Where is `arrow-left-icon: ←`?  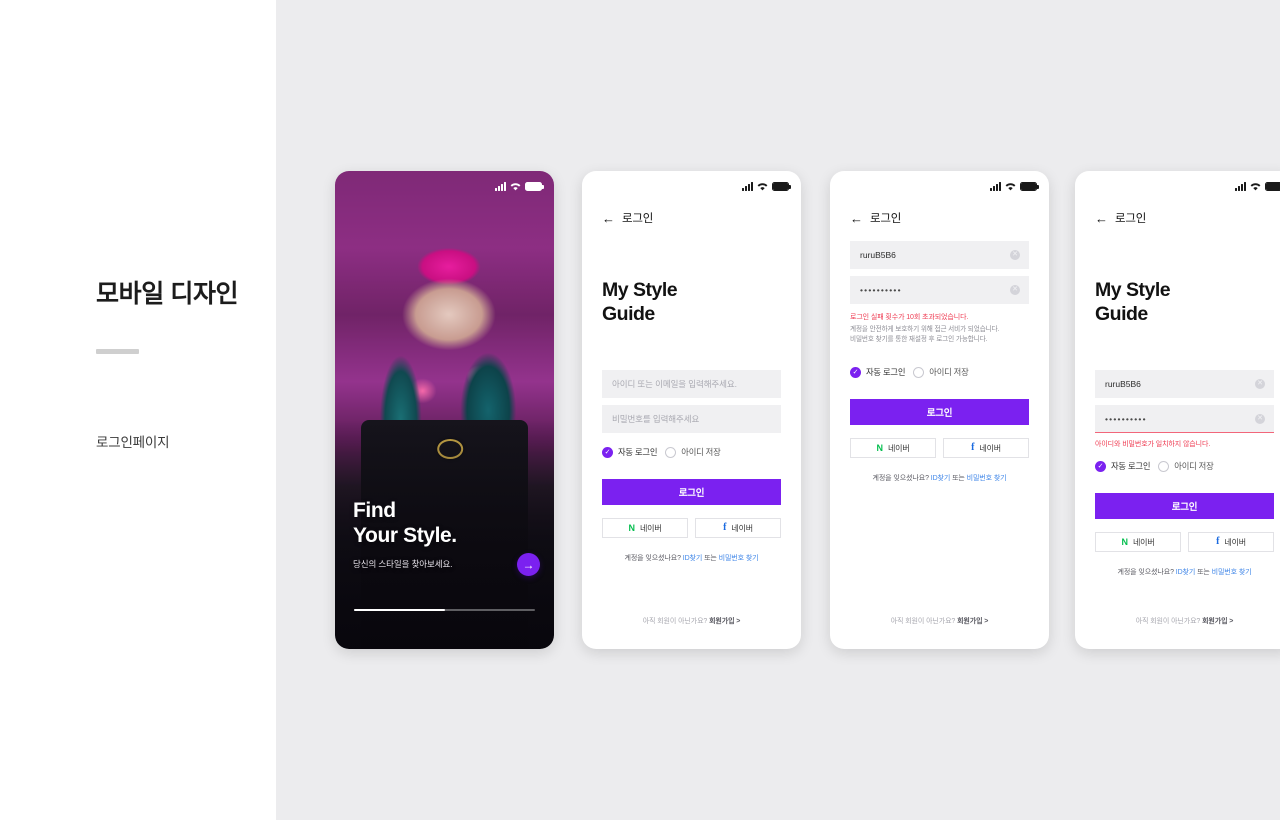
arrow-left-icon: ← is located at coordinates (1101, 218).